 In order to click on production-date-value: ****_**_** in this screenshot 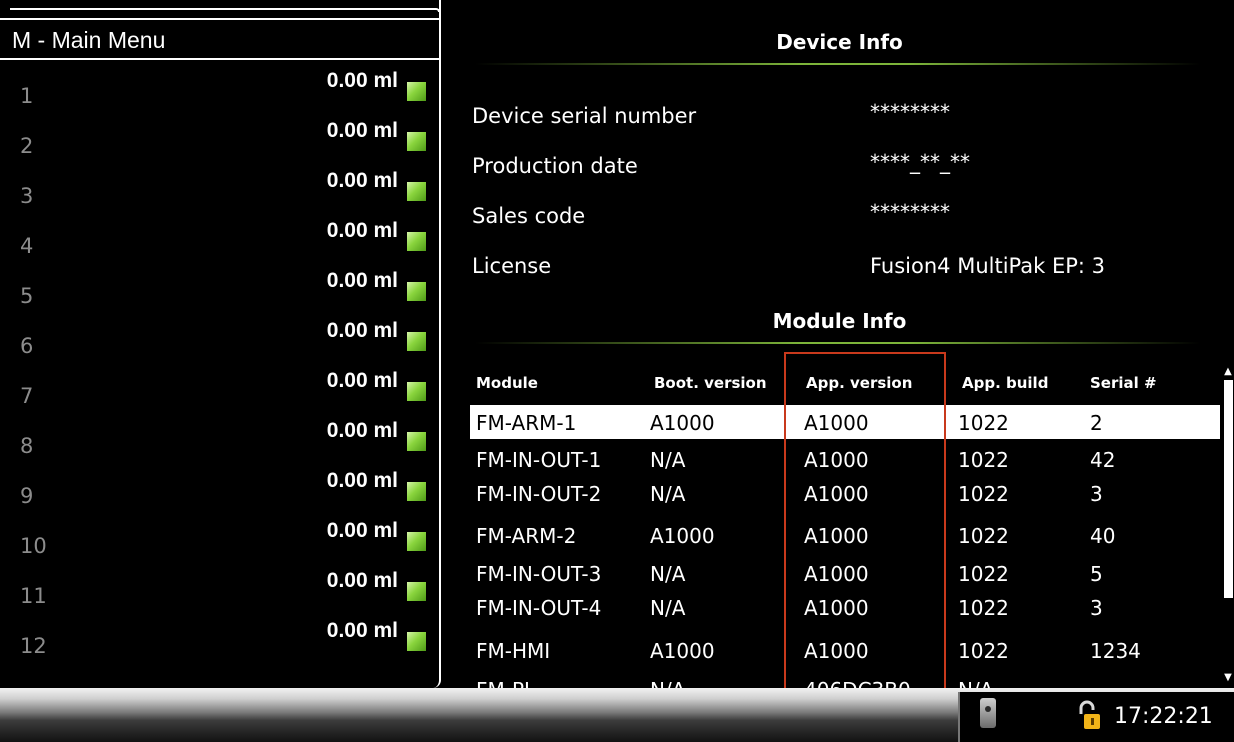, I will do `click(920, 162)`.